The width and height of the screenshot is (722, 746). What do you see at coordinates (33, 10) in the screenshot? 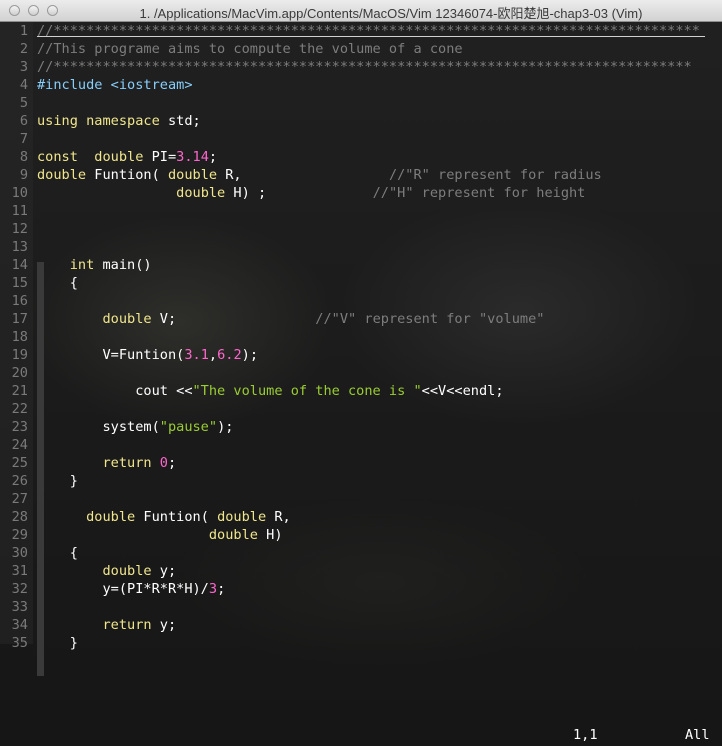
I see `minimize-button` at bounding box center [33, 10].